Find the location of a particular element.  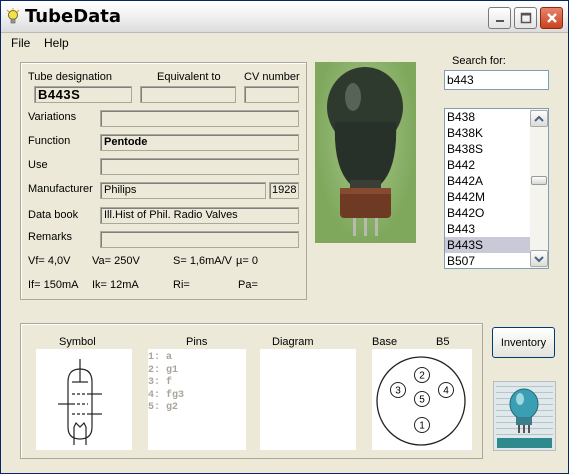

year-field: 1928 is located at coordinates (284, 190).